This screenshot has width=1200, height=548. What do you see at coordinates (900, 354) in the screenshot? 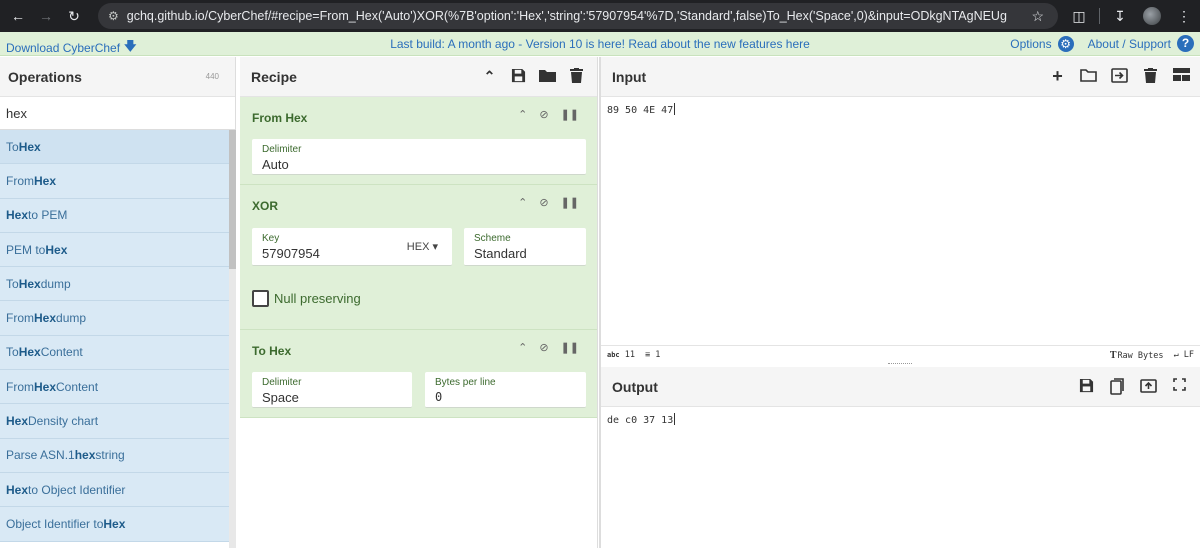
I see `input-status-bar: abc 11 ≡ 1 T ​Raw Bytes ↵ LF` at bounding box center [900, 354].